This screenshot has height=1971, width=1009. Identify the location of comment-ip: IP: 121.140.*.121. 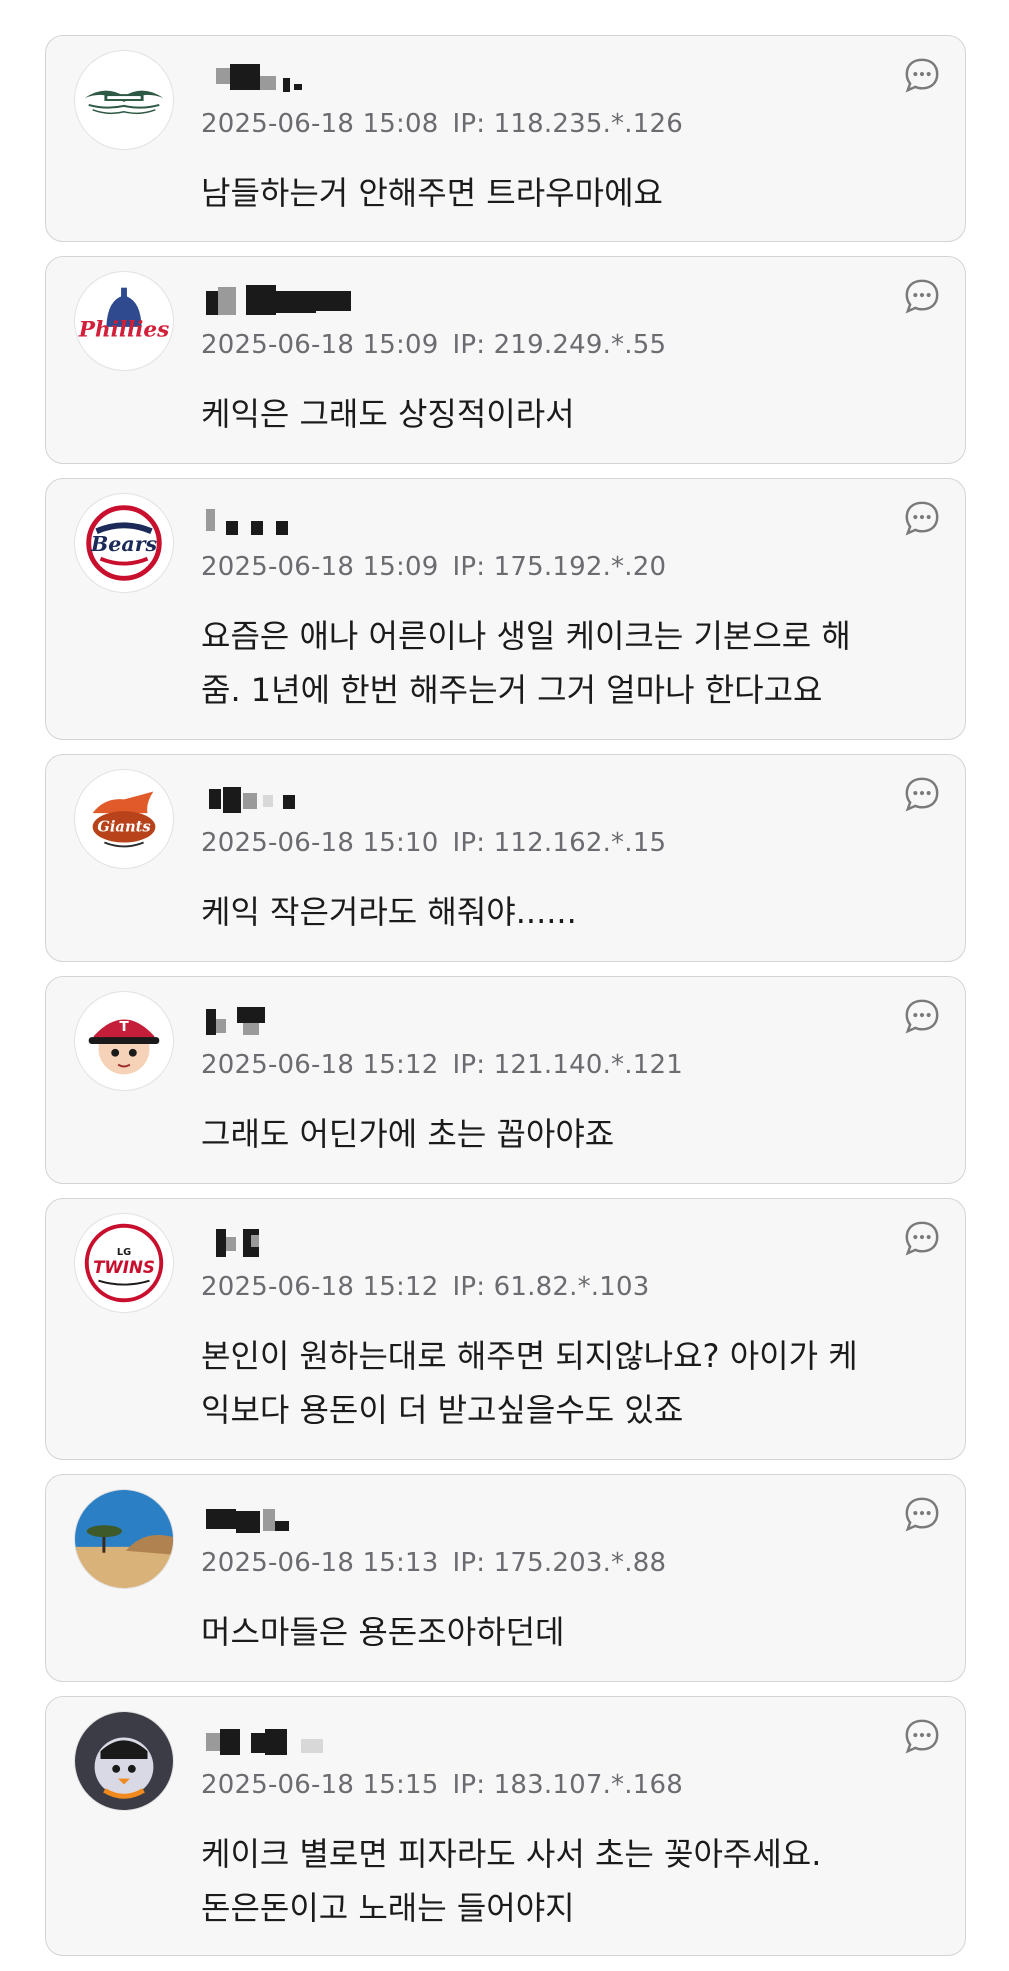
(567, 1065).